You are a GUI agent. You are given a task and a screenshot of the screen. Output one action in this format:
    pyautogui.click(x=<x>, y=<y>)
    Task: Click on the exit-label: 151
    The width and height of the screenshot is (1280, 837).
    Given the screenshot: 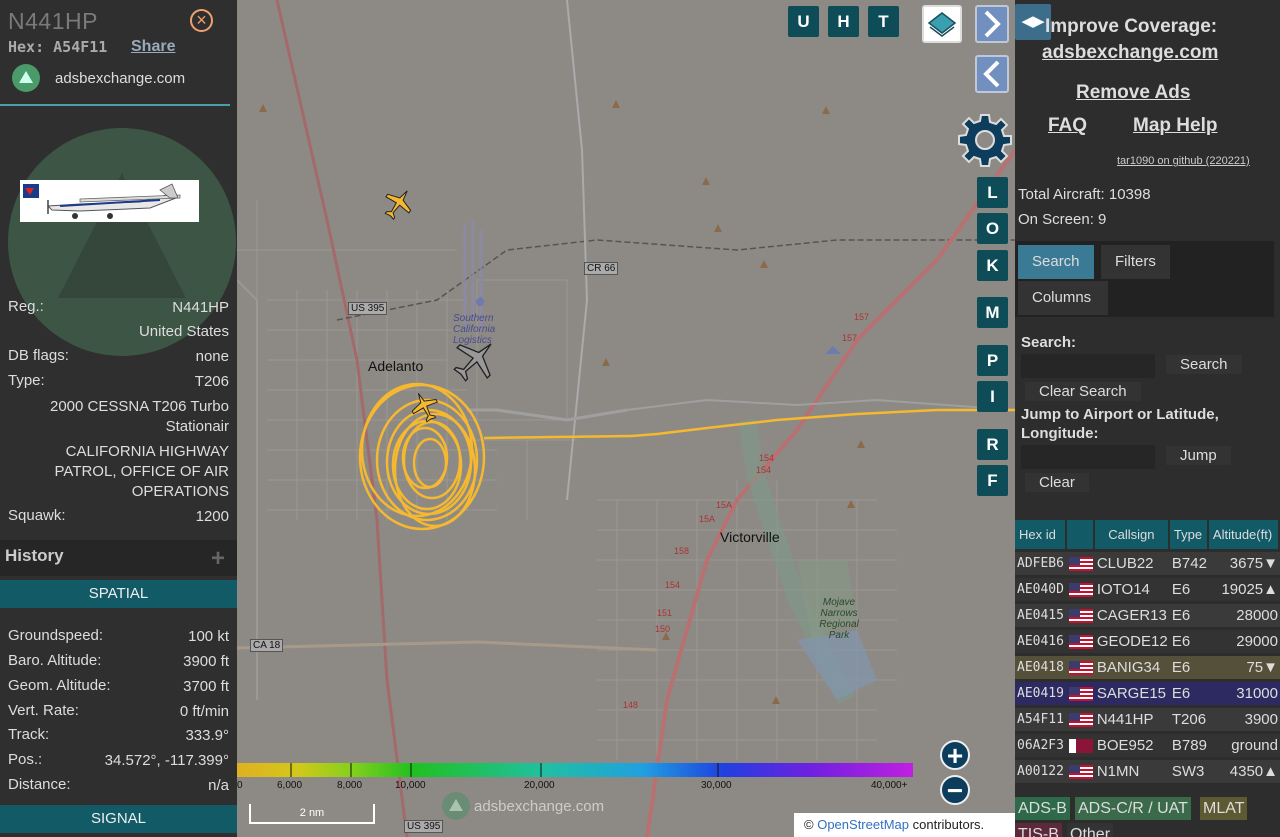 What is the action you would take?
    pyautogui.click(x=665, y=613)
    